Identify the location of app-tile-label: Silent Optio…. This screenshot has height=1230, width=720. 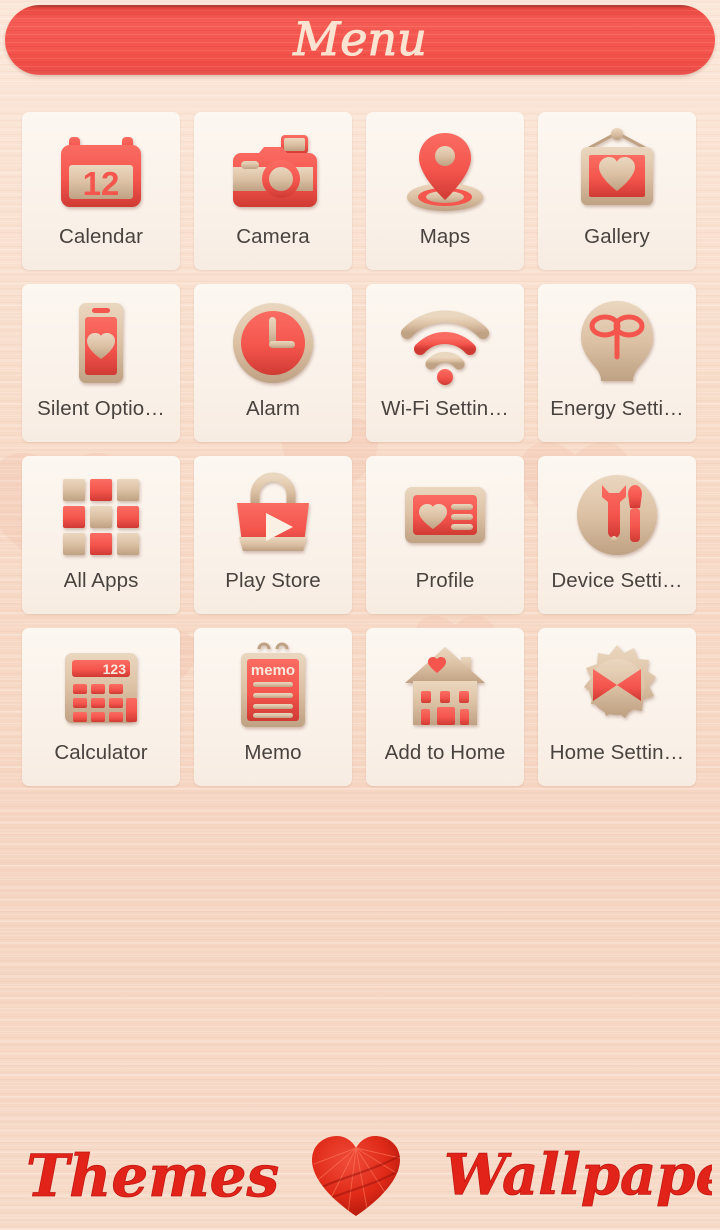
(101, 408).